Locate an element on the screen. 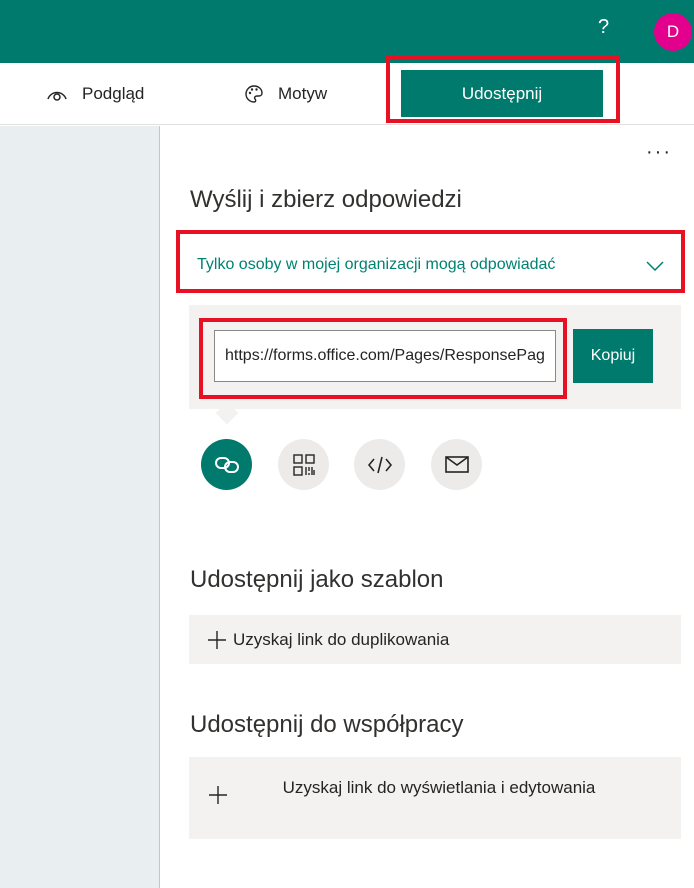 The width and height of the screenshot is (694, 888). preview-button: Podgląd is located at coordinates (95, 94).